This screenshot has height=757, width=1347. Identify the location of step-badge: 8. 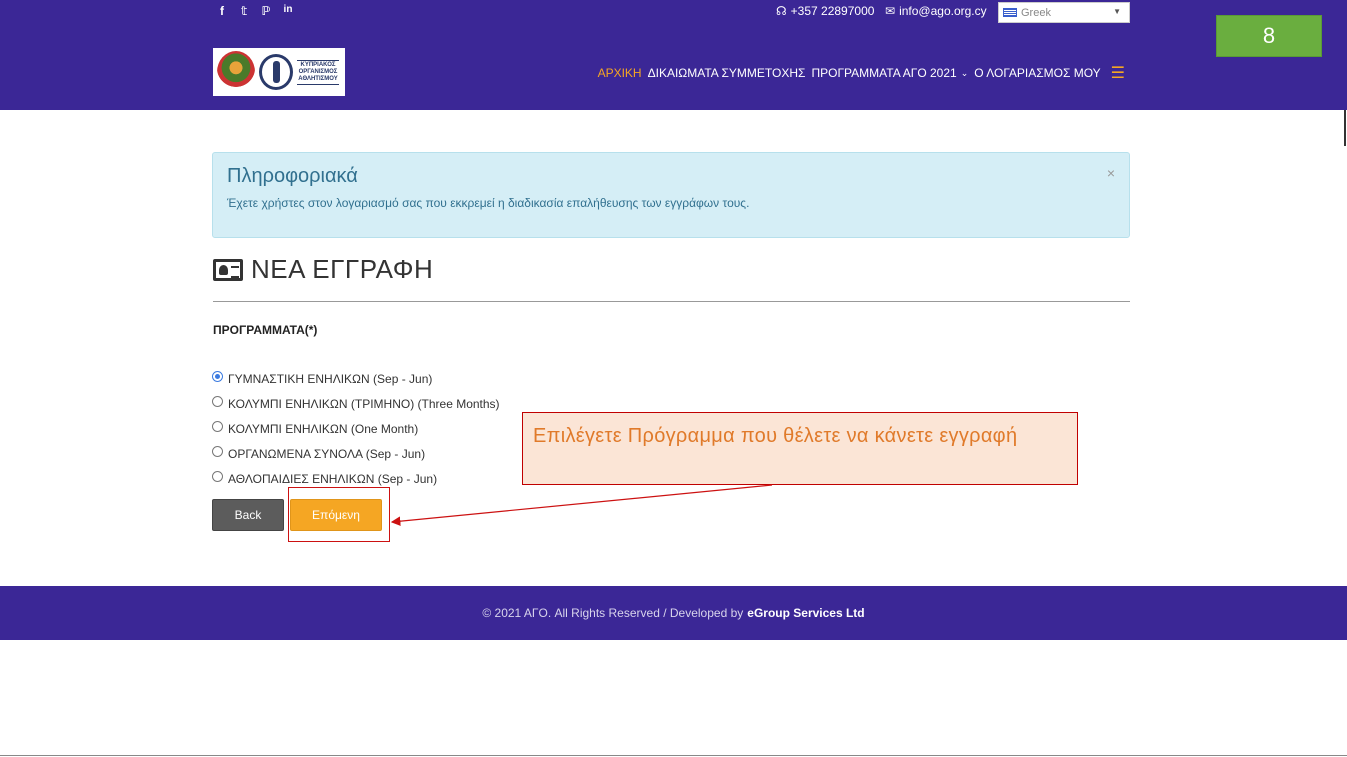
(1269, 36).